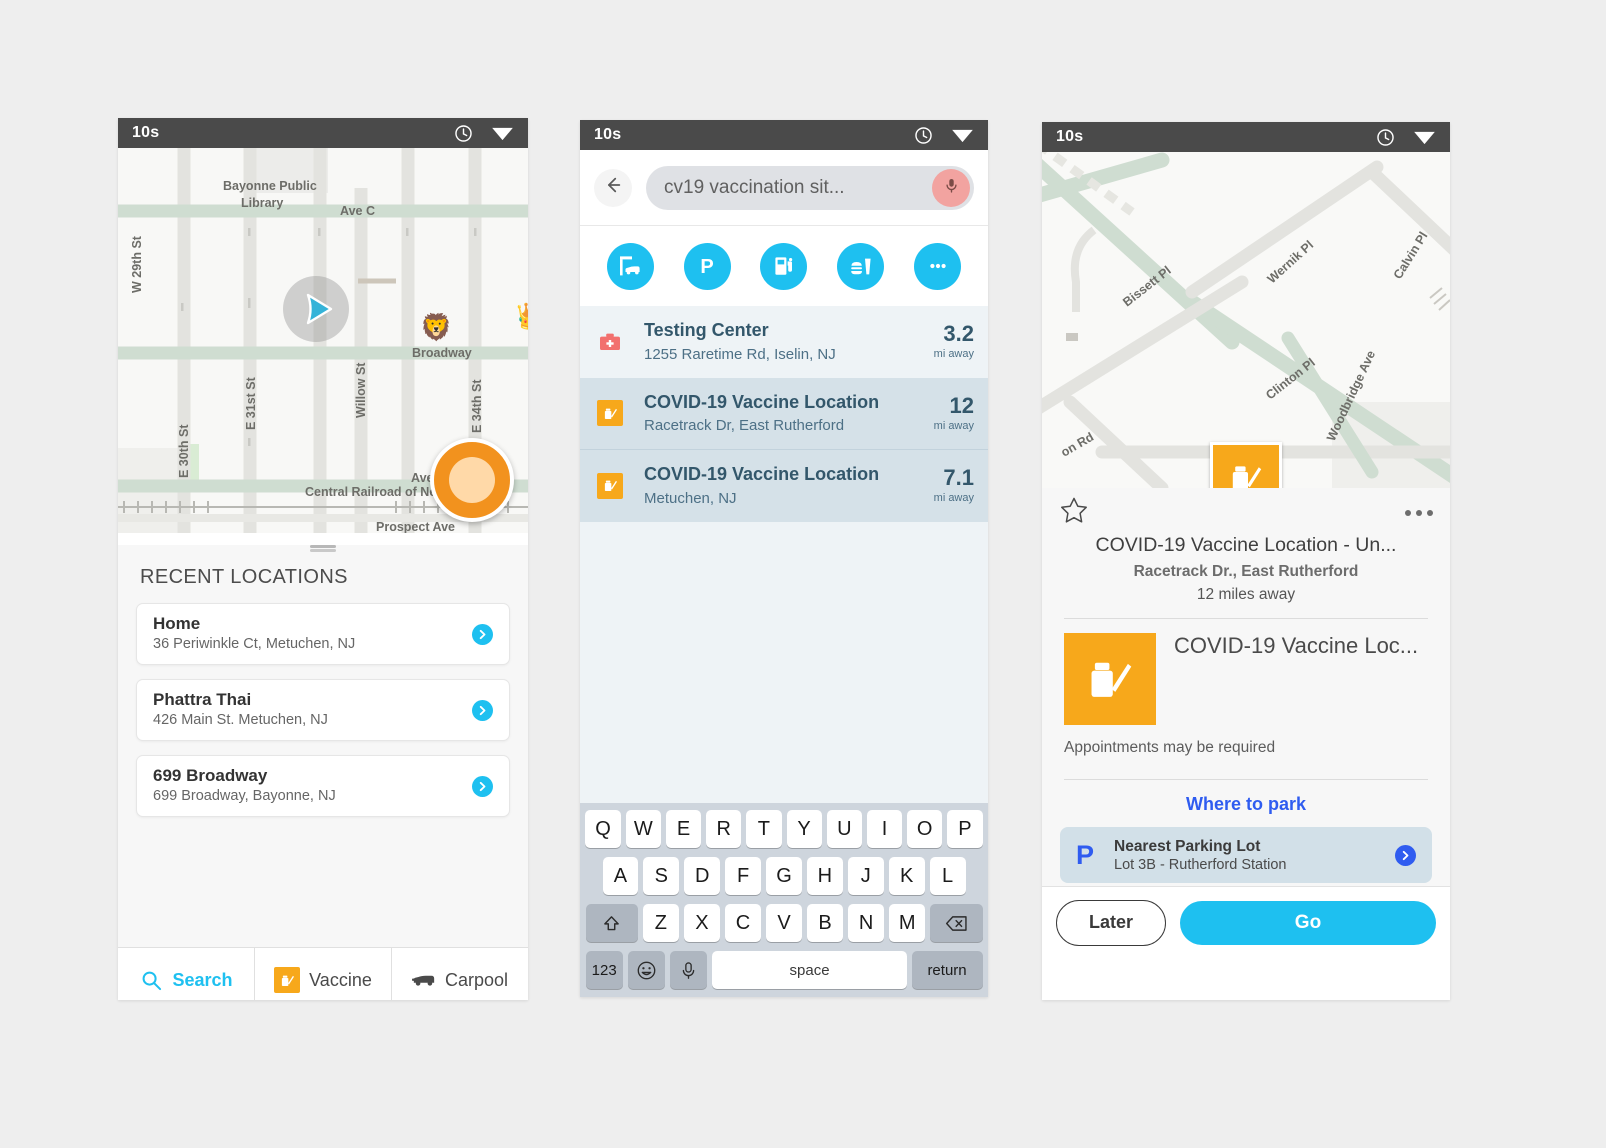 The image size is (1606, 1148). What do you see at coordinates (764, 829) in the screenshot?
I see `key-t: T` at bounding box center [764, 829].